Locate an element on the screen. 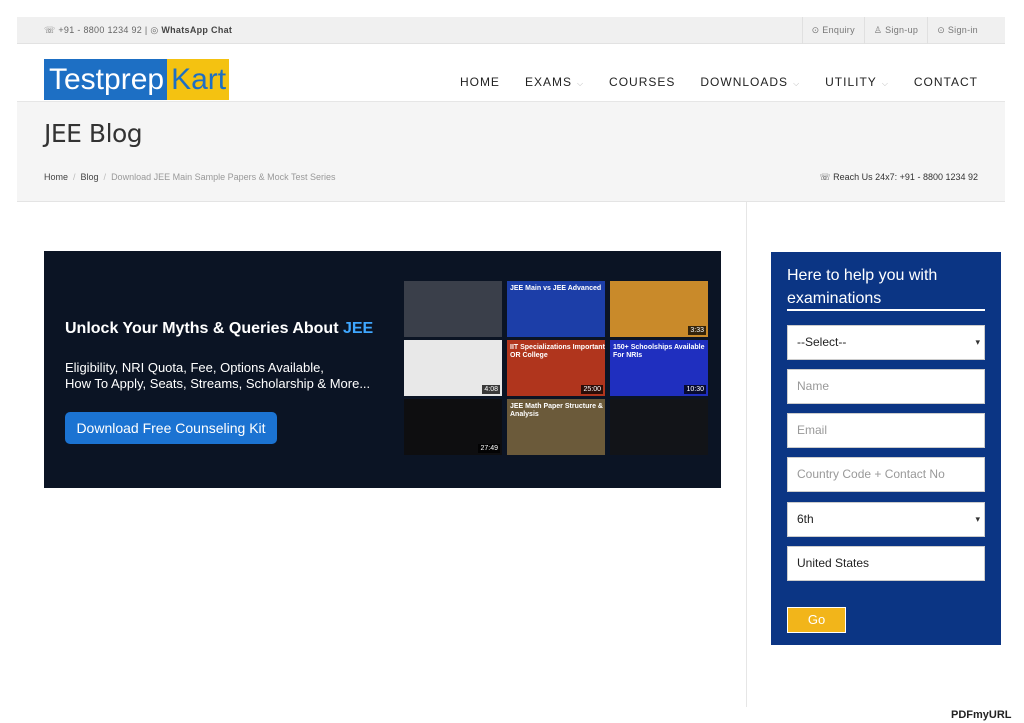 The image size is (1024, 723). thumbnail-duration: 3:33 is located at coordinates (697, 330).